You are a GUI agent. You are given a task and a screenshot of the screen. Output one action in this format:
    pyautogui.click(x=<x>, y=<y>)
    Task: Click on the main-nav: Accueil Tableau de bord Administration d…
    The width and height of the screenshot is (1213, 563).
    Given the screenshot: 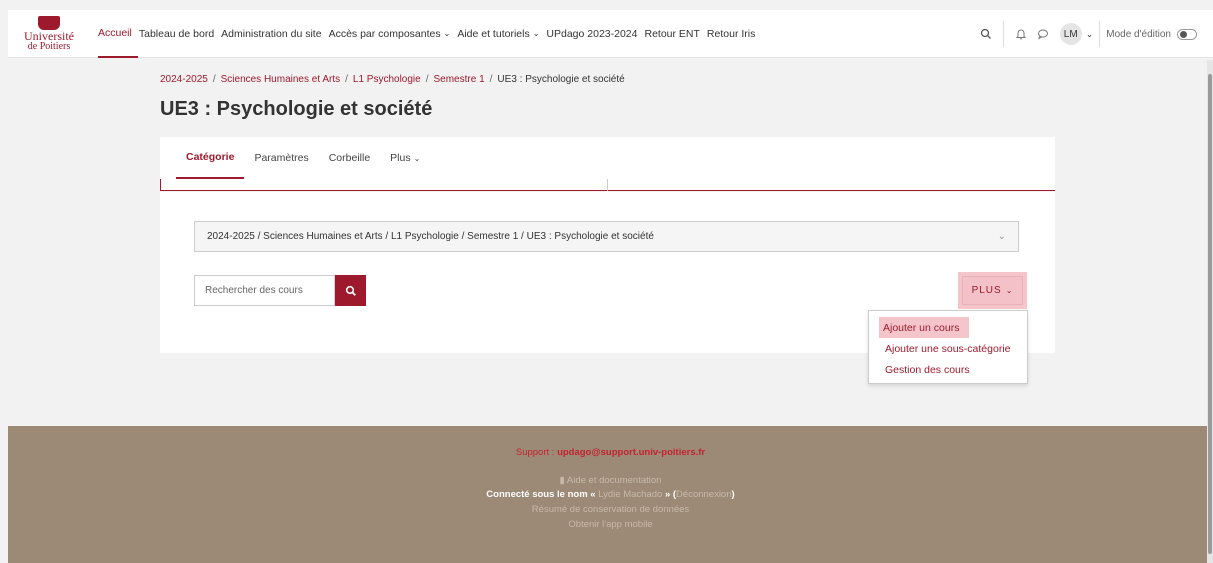 What is the action you would take?
    pyautogui.click(x=430, y=34)
    